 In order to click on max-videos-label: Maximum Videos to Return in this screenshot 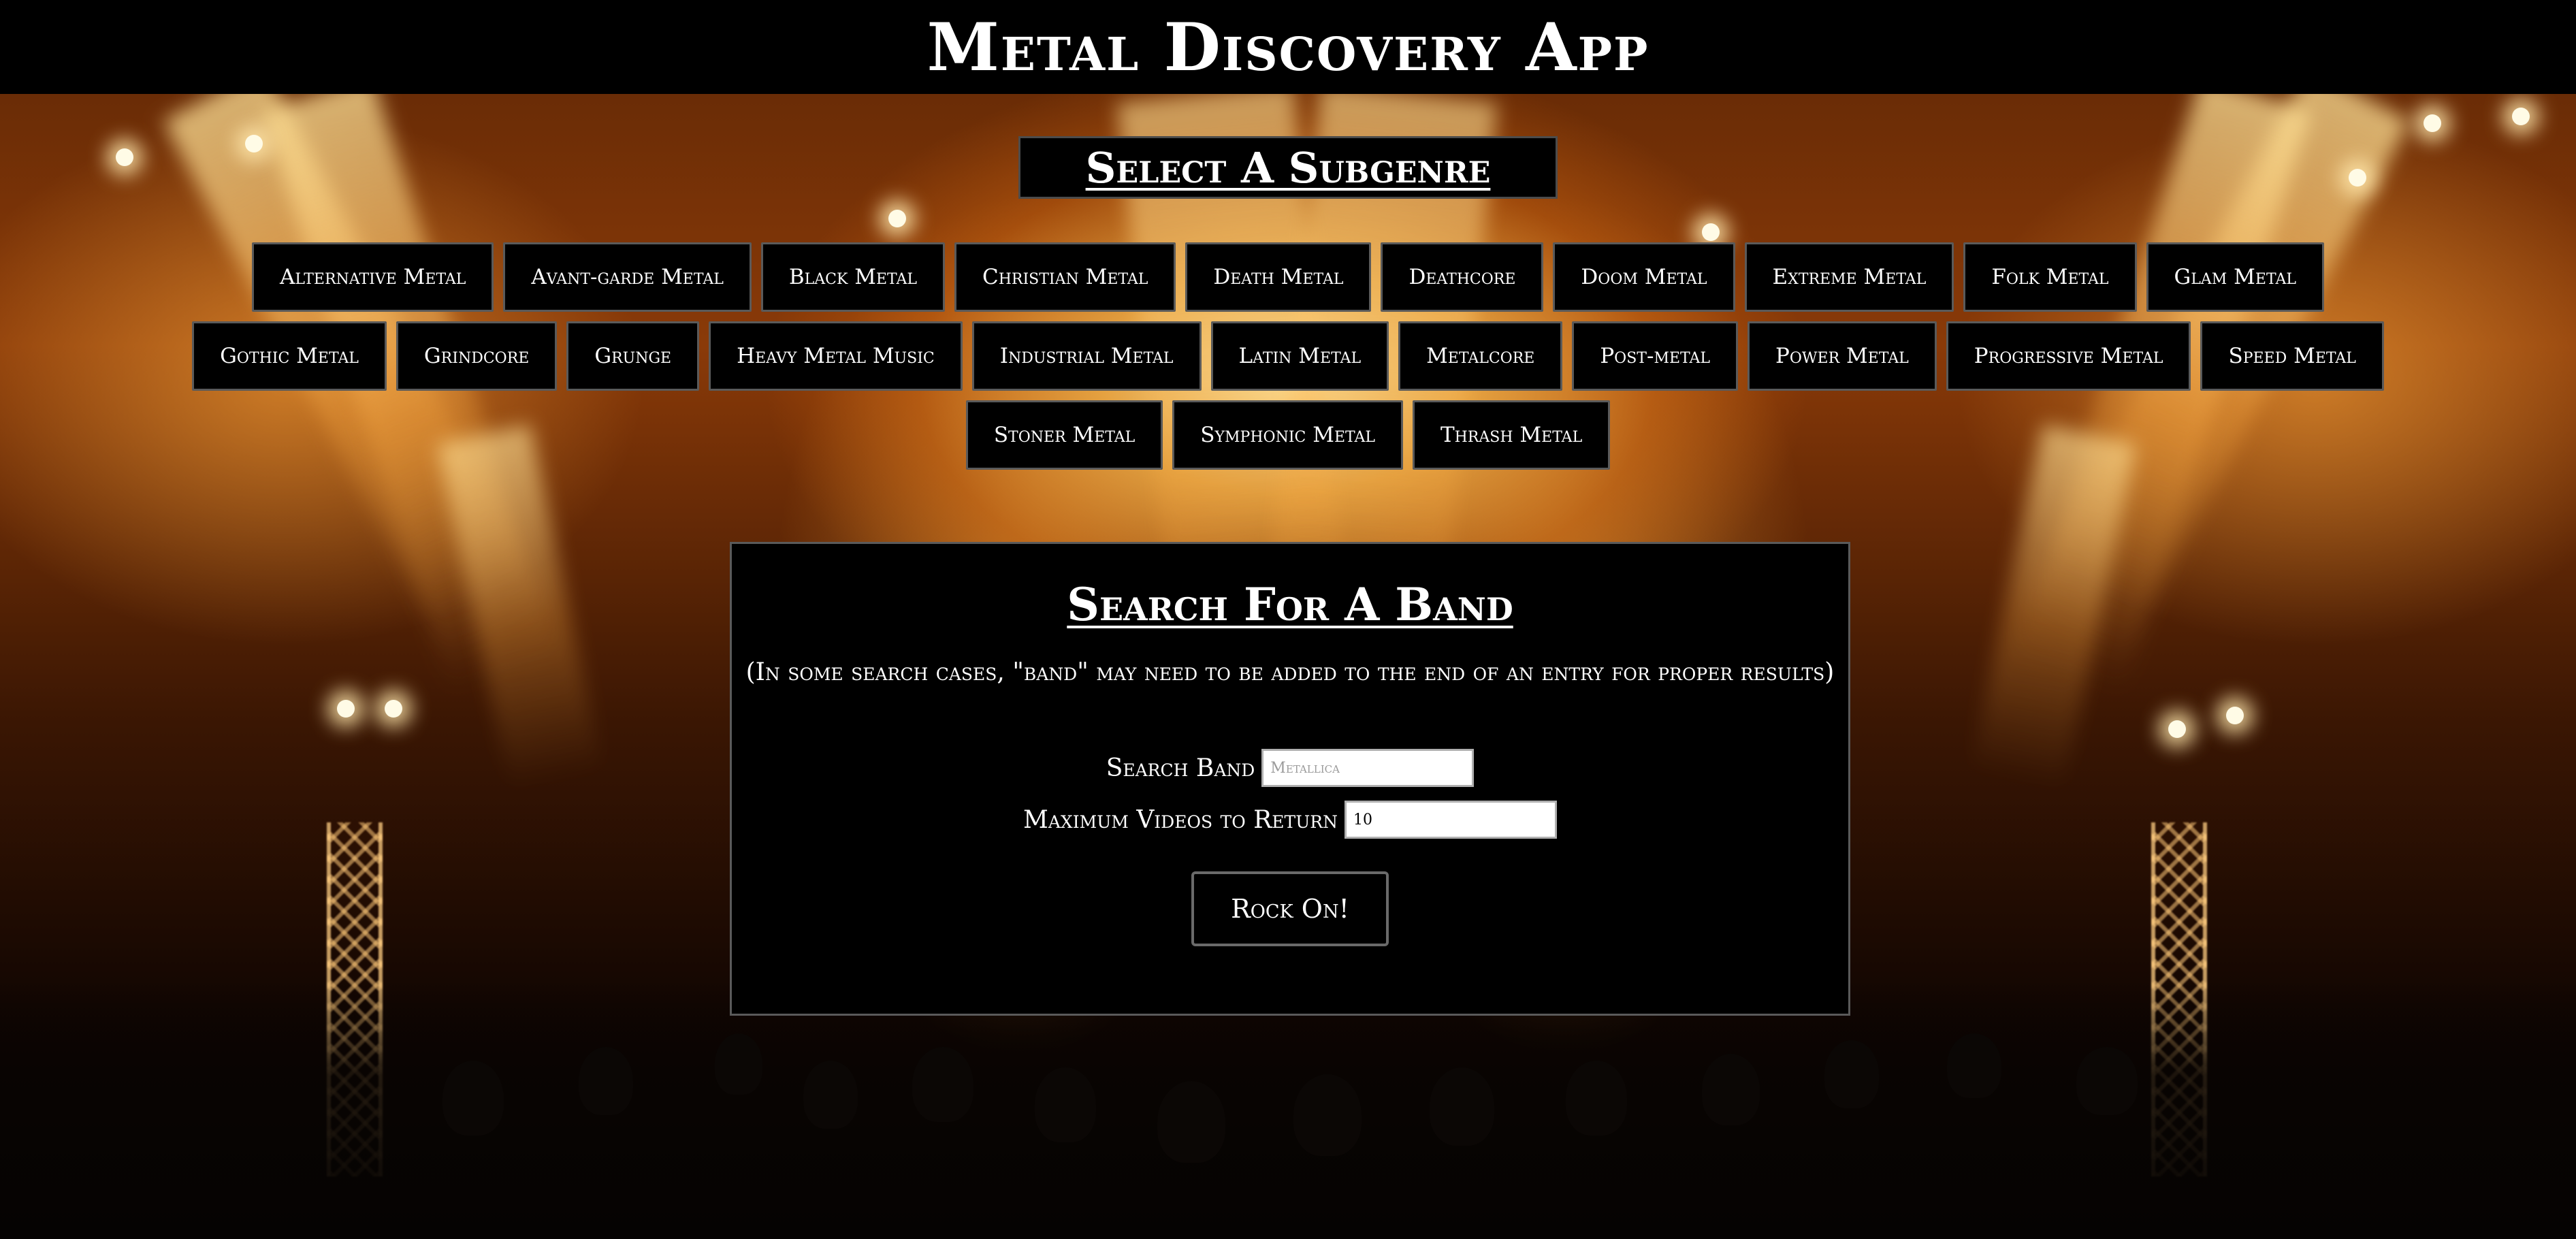, I will do `click(1181, 820)`.